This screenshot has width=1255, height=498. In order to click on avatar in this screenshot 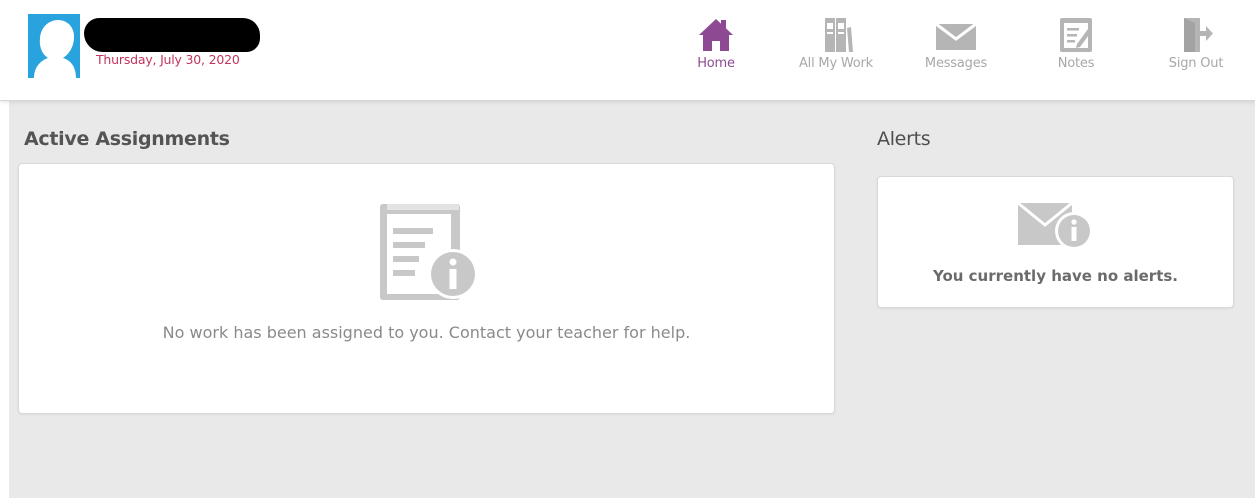, I will do `click(54, 46)`.